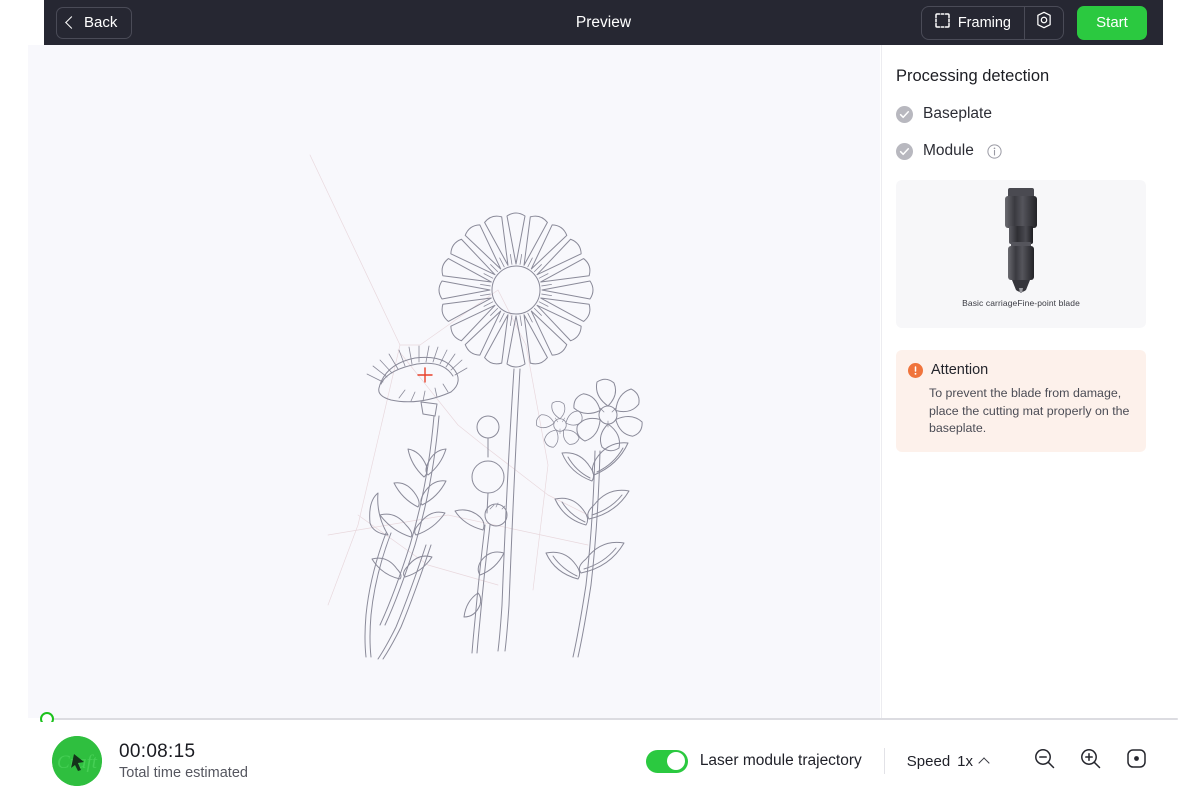 This screenshot has width=1200, height=800. Describe the element at coordinates (1021, 303) in the screenshot. I see `module-caption: Basic carriageFine-point blade` at that location.